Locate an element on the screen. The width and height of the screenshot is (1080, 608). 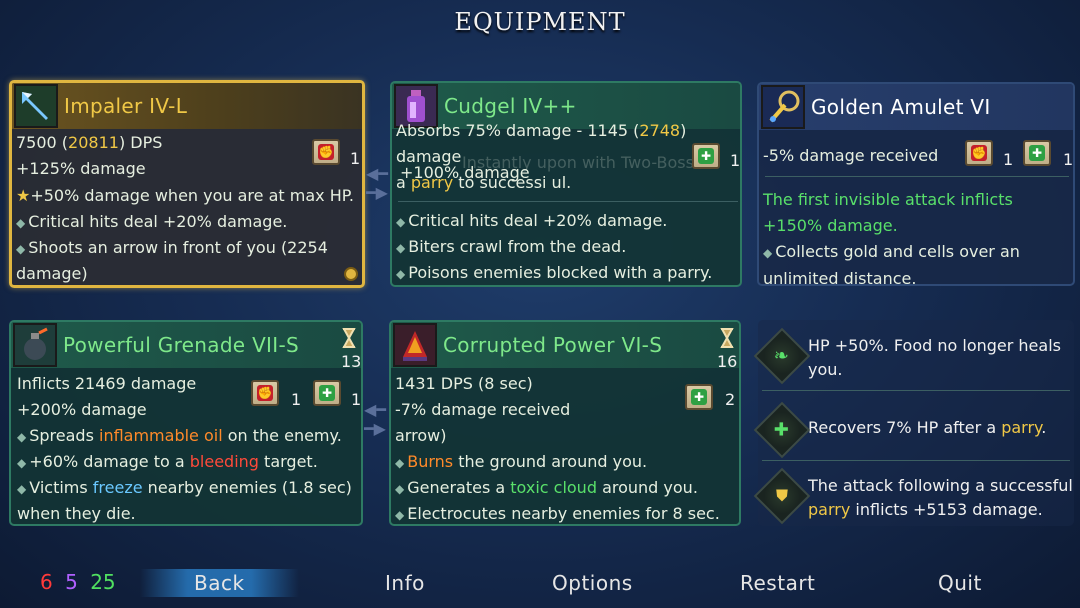
cooldown-value: 13 is located at coordinates (351, 361).